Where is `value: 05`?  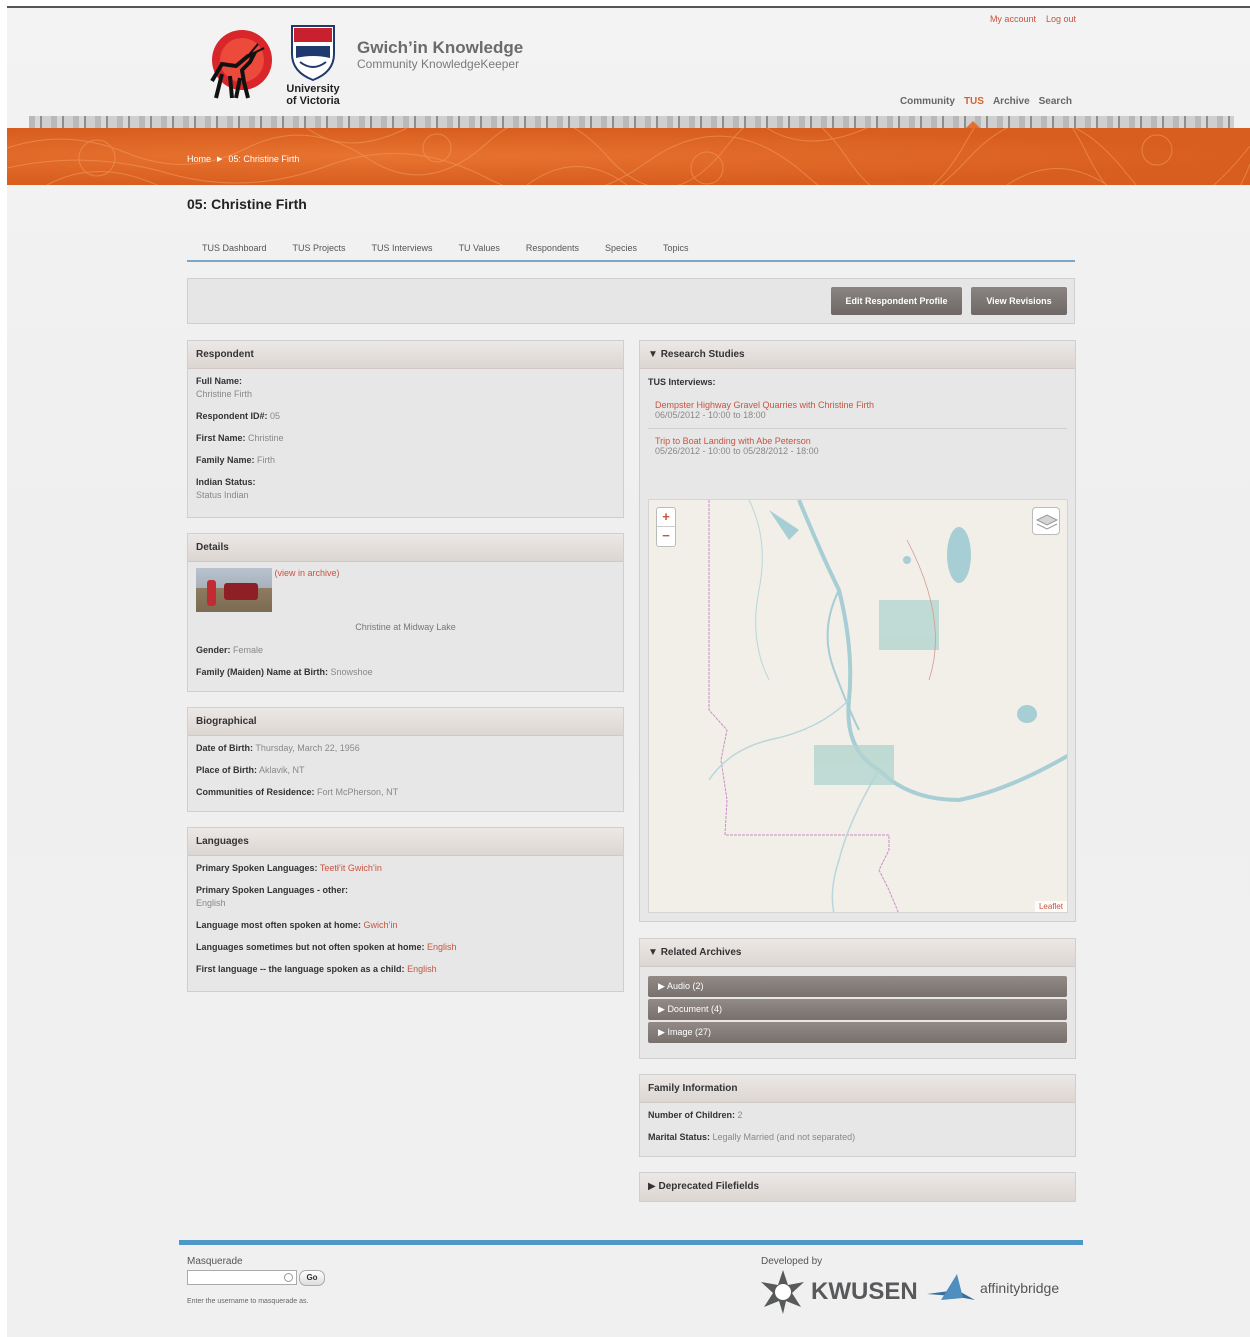 value: 05 is located at coordinates (275, 416).